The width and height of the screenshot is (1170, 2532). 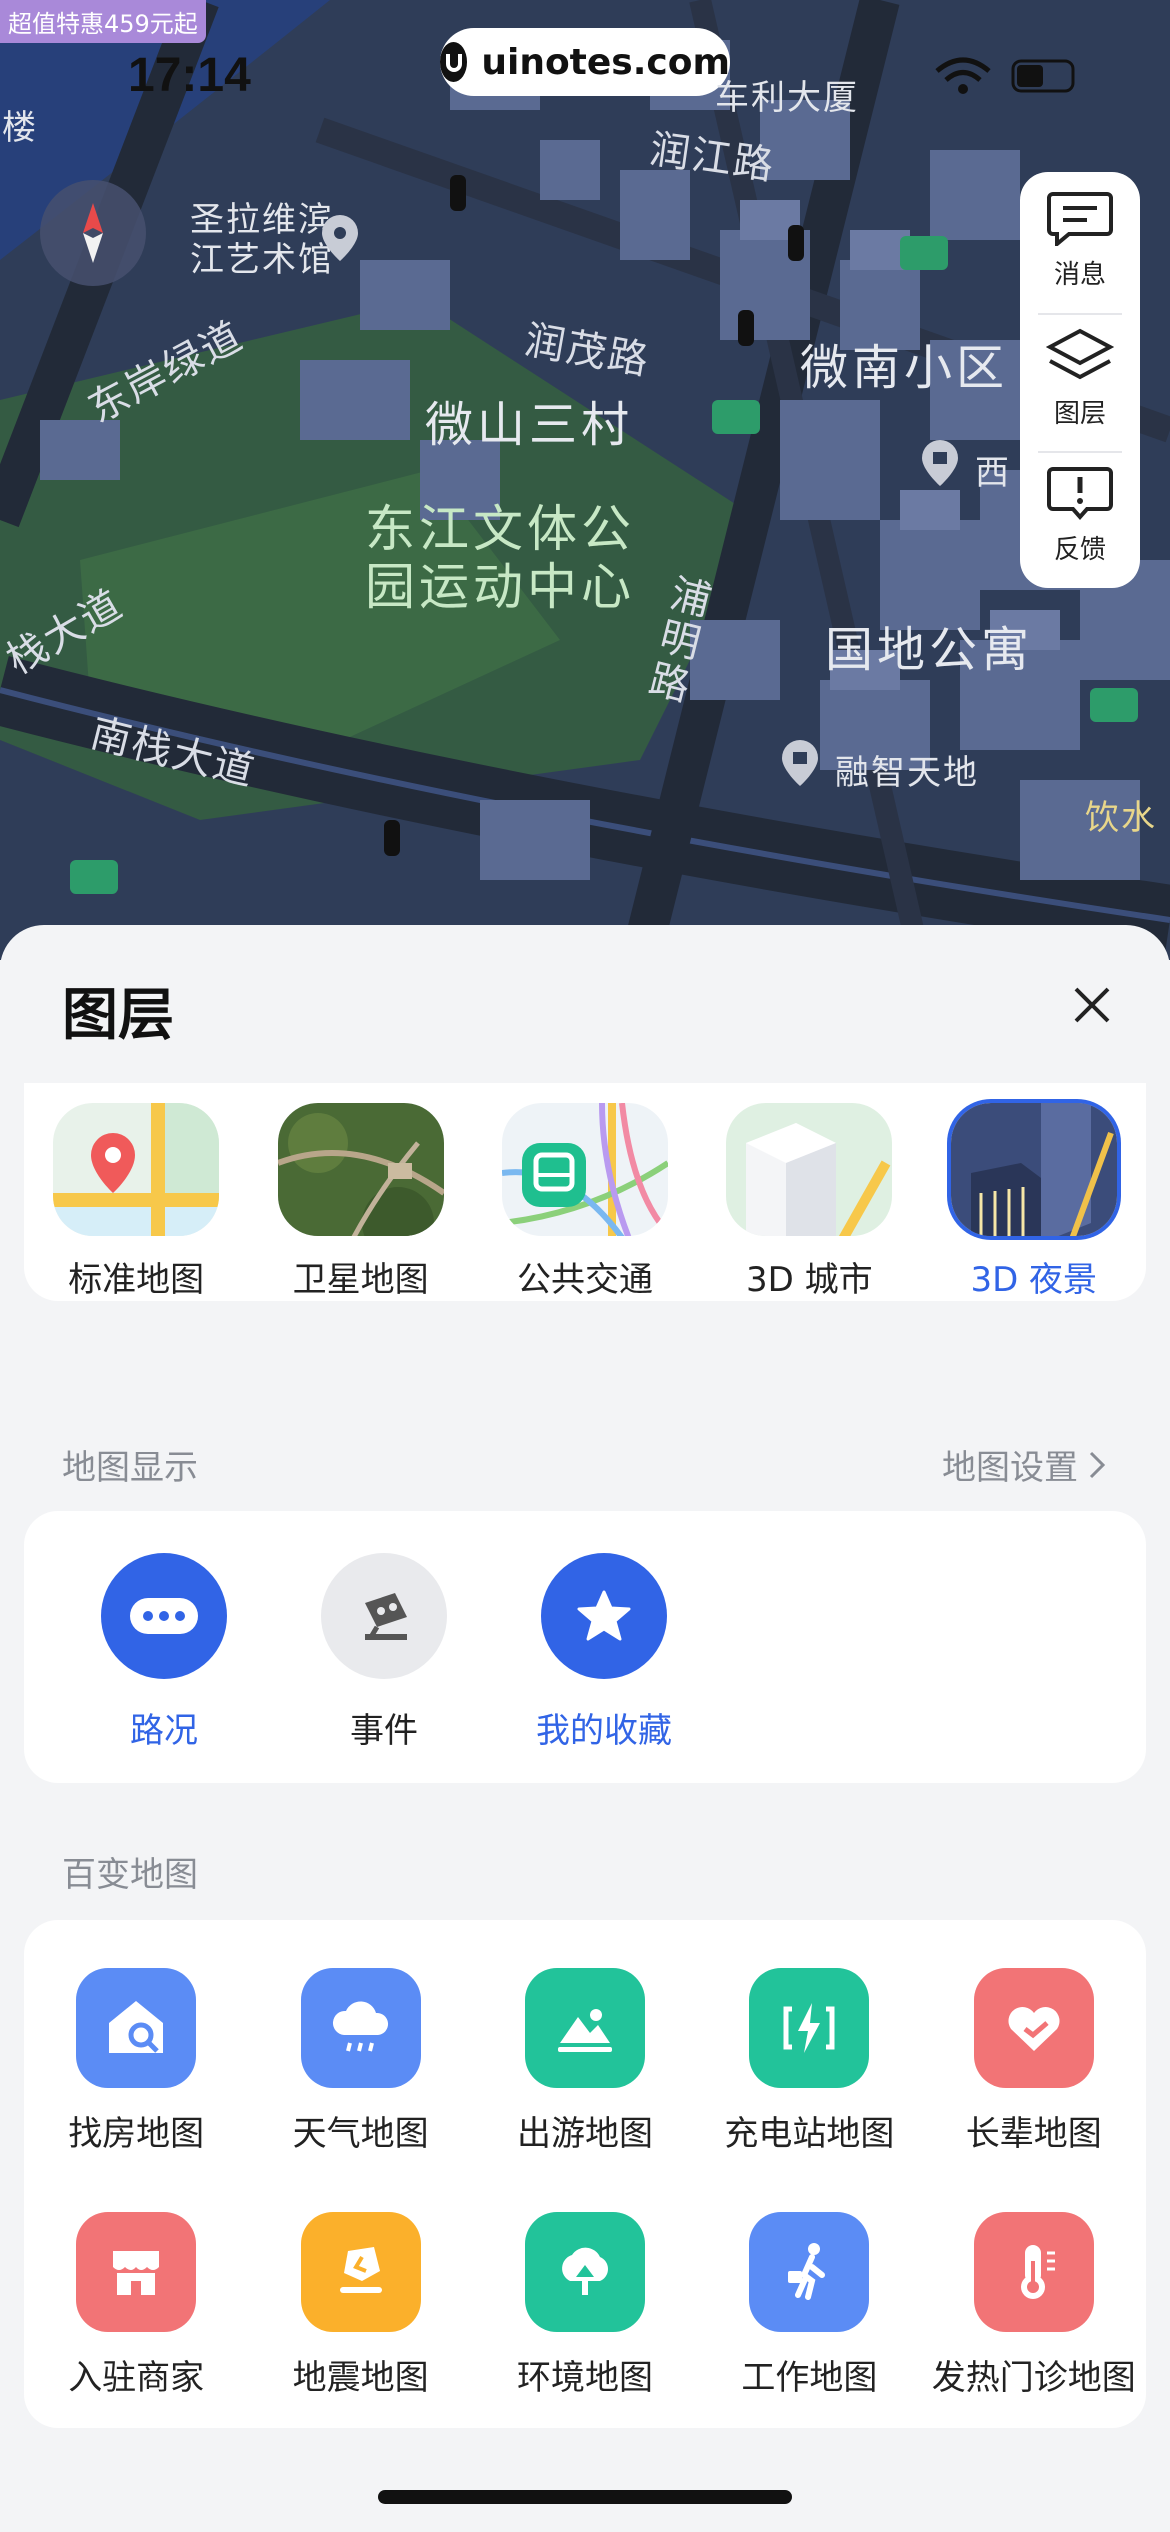 What do you see at coordinates (454, 62) in the screenshot?
I see `watermark-logo-icon` at bounding box center [454, 62].